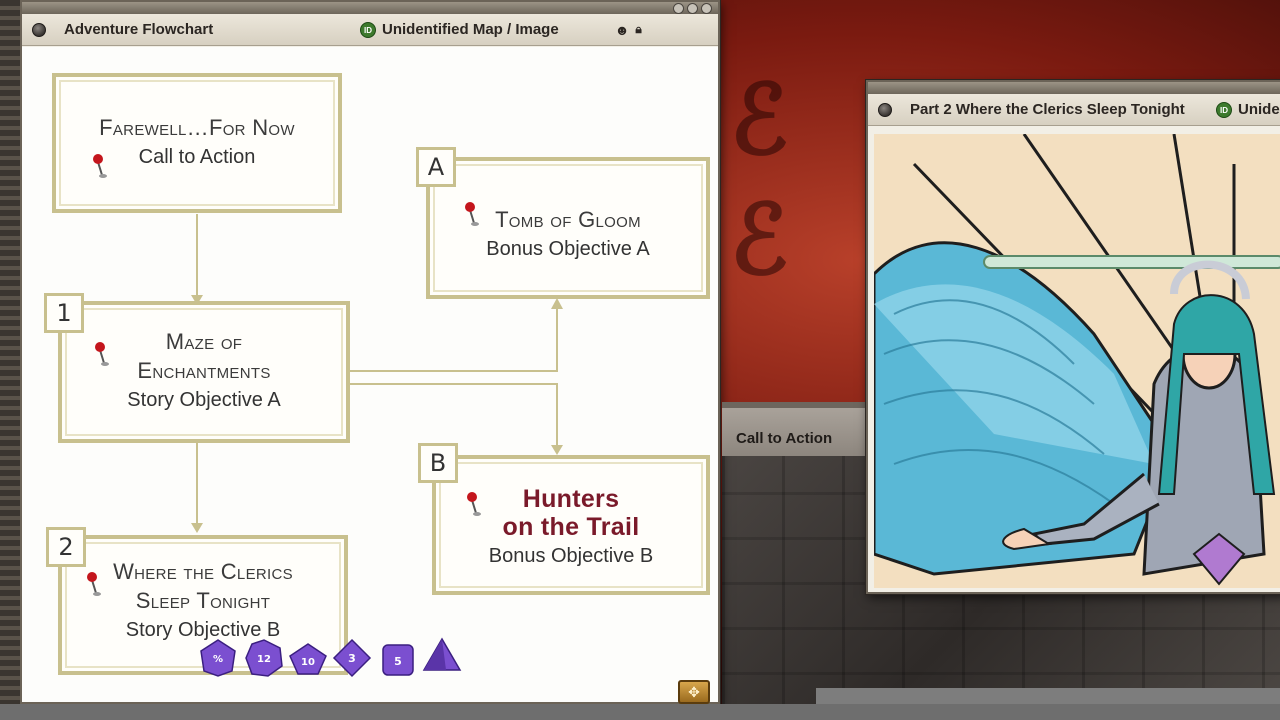  Describe the element at coordinates (203, 571) in the screenshot. I see `node-title-line1: Where the Clerics` at that location.